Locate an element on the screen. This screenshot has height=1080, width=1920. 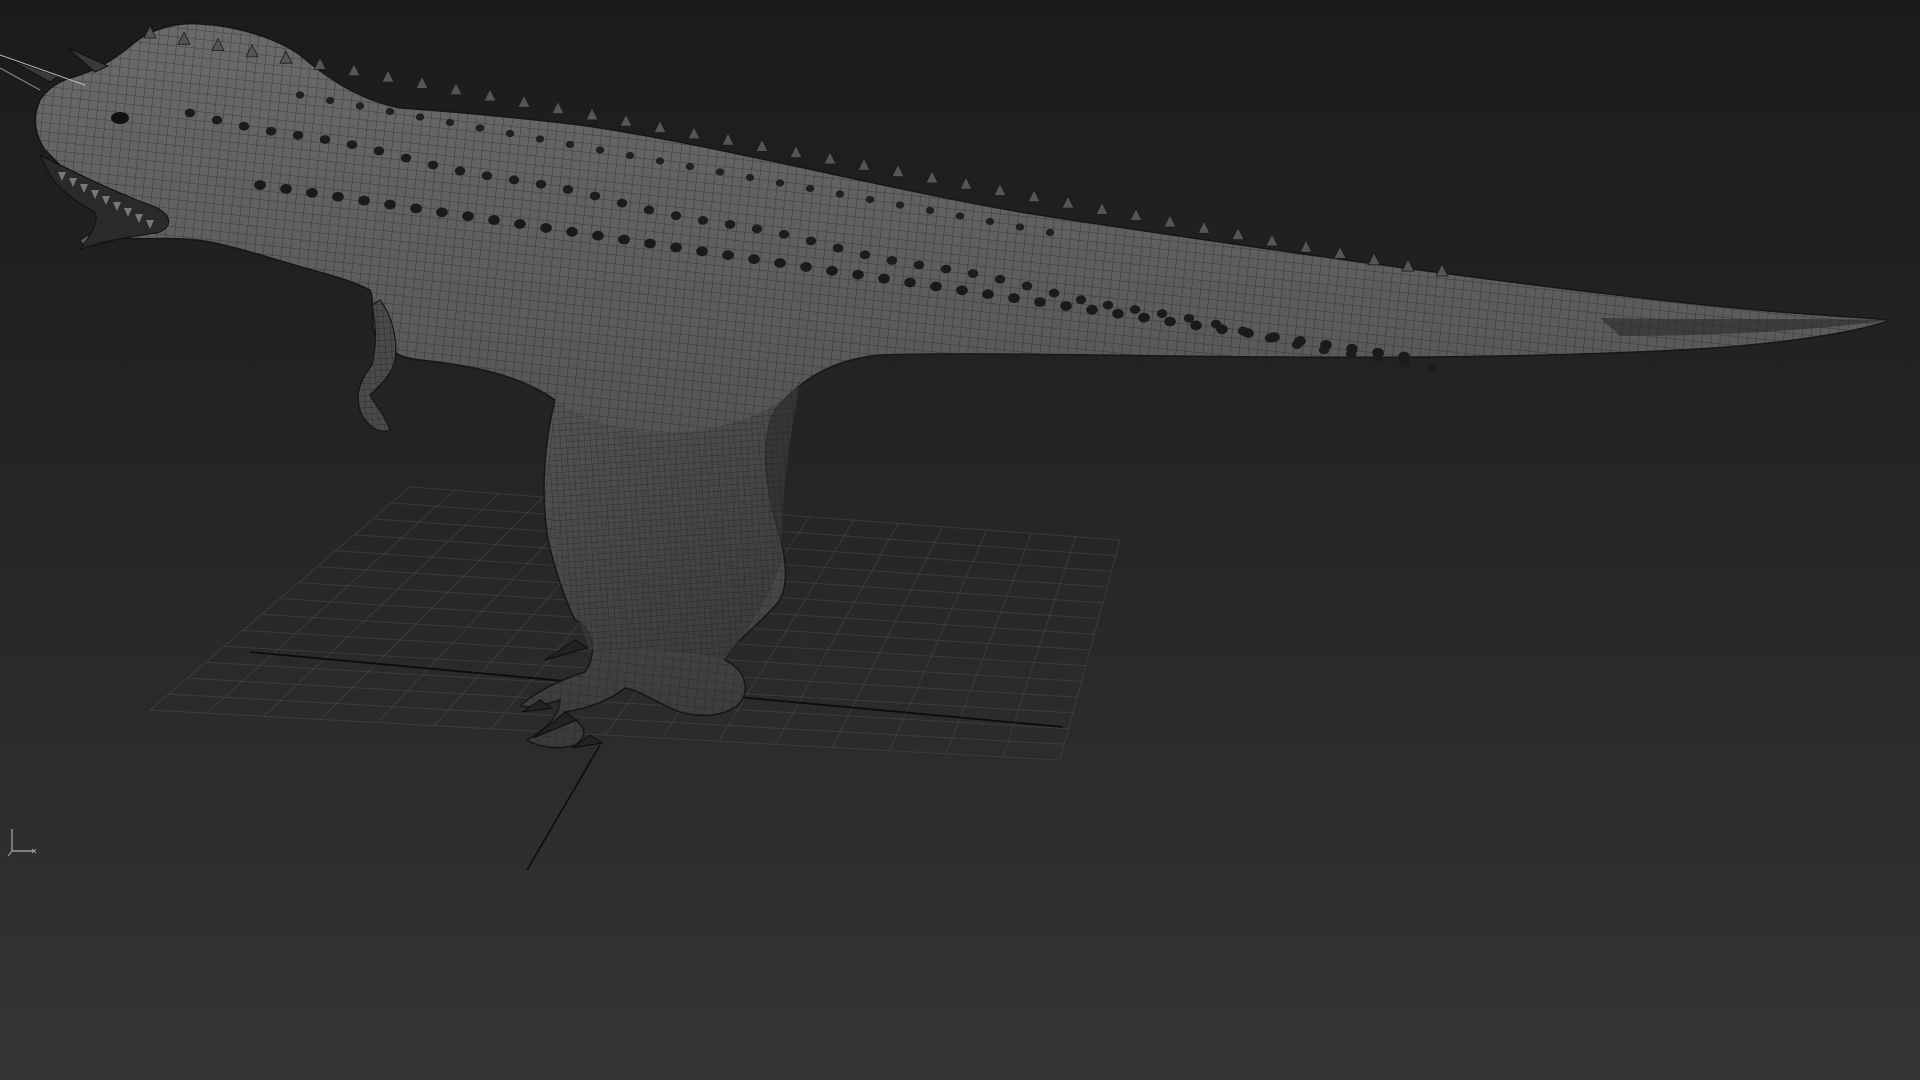
axis-tripod-icon is located at coordinates (23, 842).